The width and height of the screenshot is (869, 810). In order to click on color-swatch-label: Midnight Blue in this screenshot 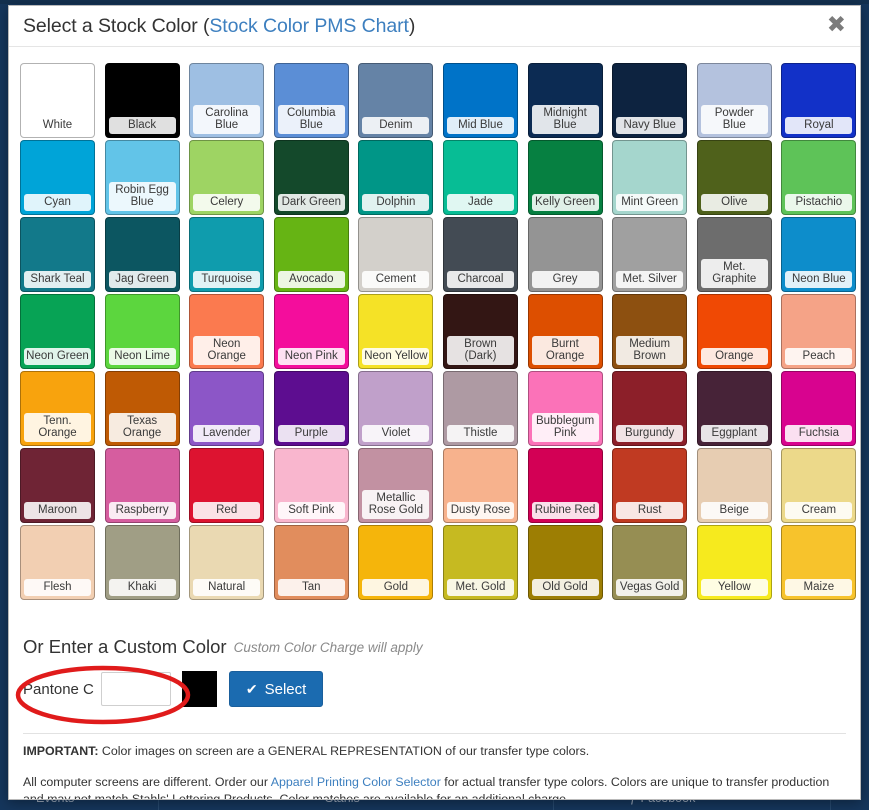, I will do `click(565, 119)`.